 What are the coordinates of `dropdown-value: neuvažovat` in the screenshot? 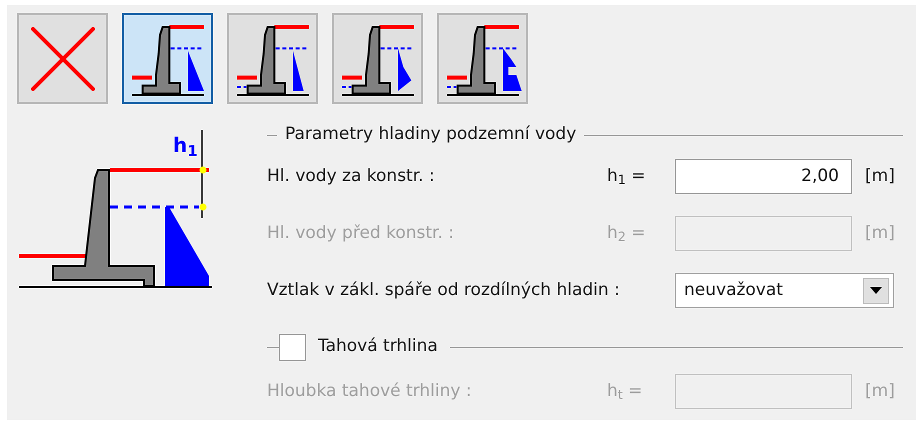 It's located at (734, 290).